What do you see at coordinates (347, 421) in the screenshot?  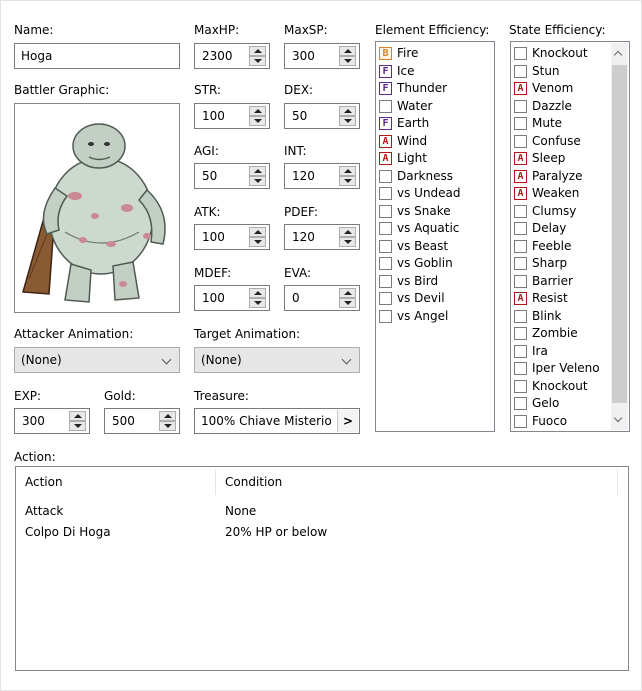 I see `treasure-browse-button: >` at bounding box center [347, 421].